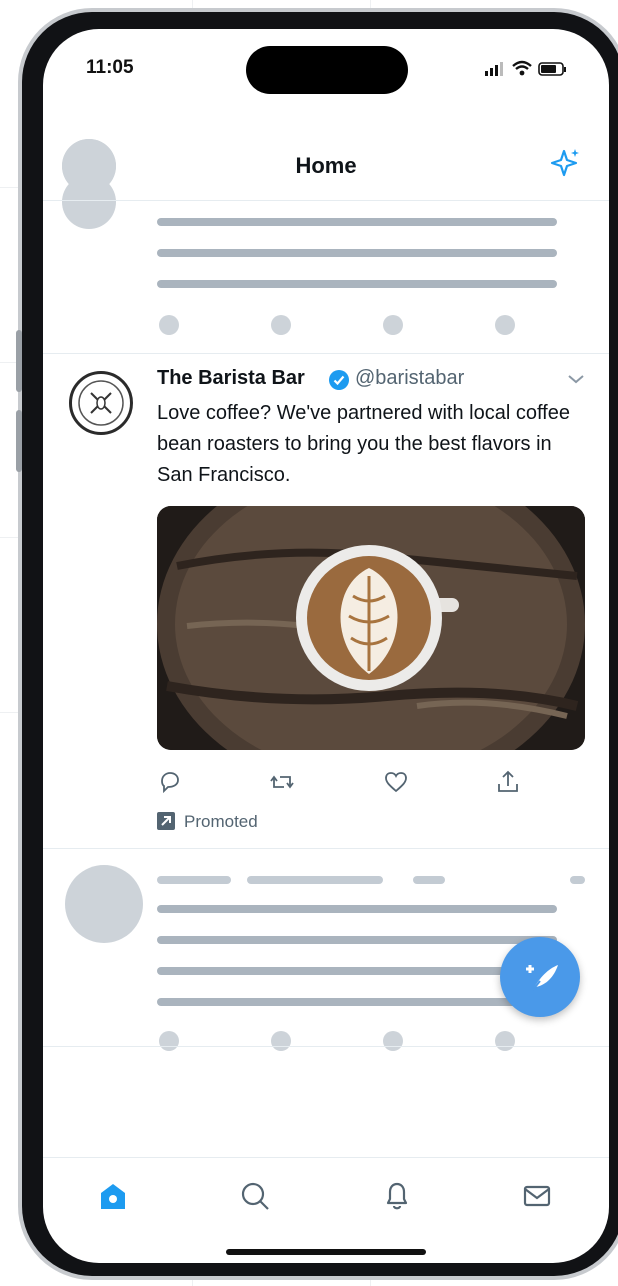 Image resolution: width=618 pixels, height=1286 pixels. I want to click on arrow-icon, so click(166, 821).